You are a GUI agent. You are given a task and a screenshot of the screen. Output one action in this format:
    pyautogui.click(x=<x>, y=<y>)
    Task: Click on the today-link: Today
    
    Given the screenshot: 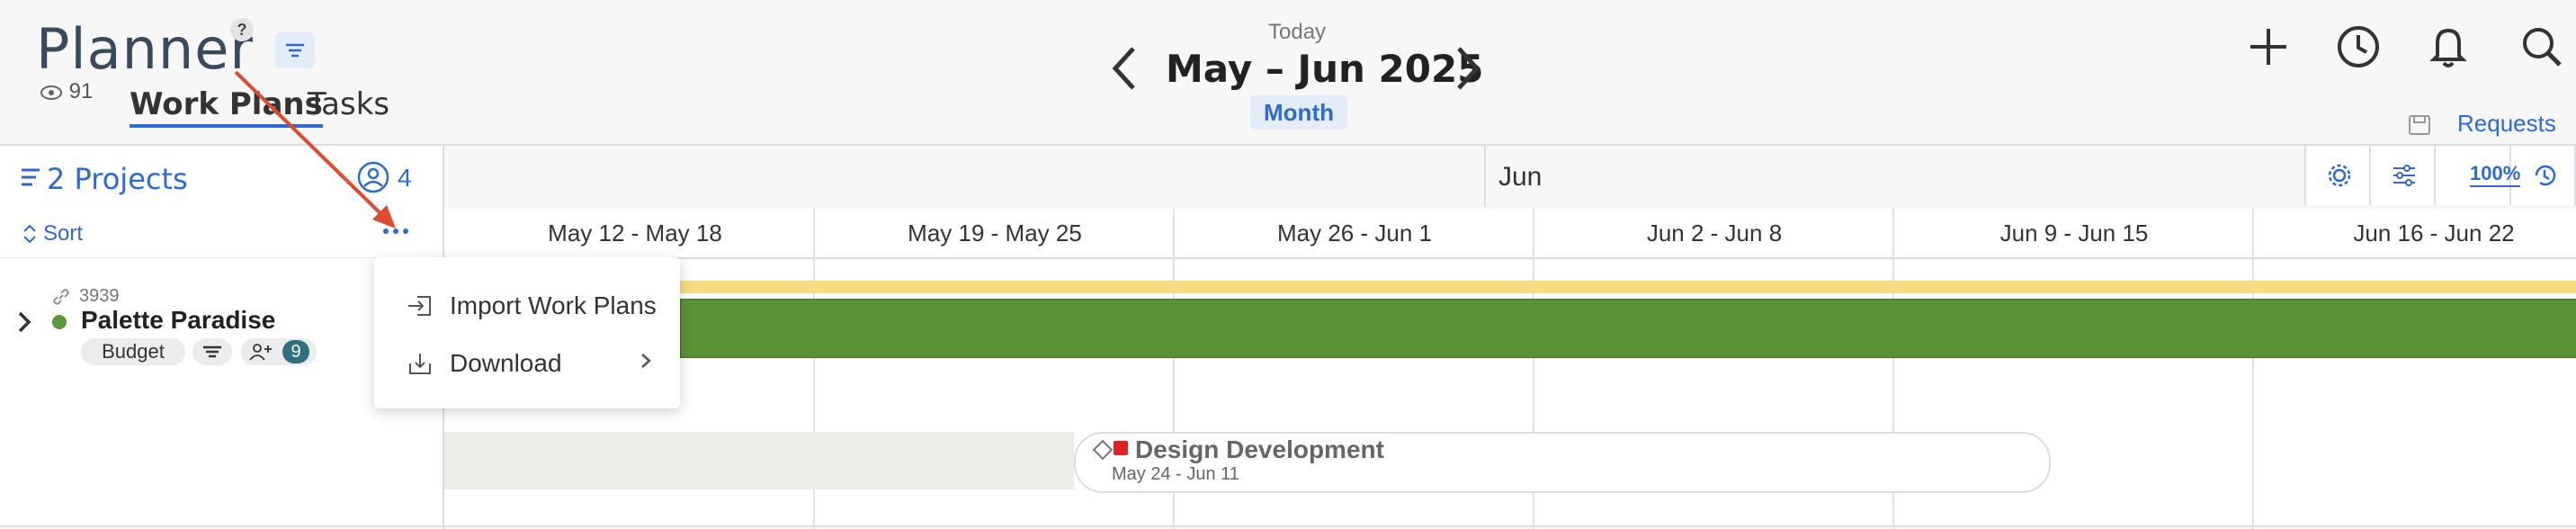 What is the action you would take?
    pyautogui.click(x=1297, y=32)
    